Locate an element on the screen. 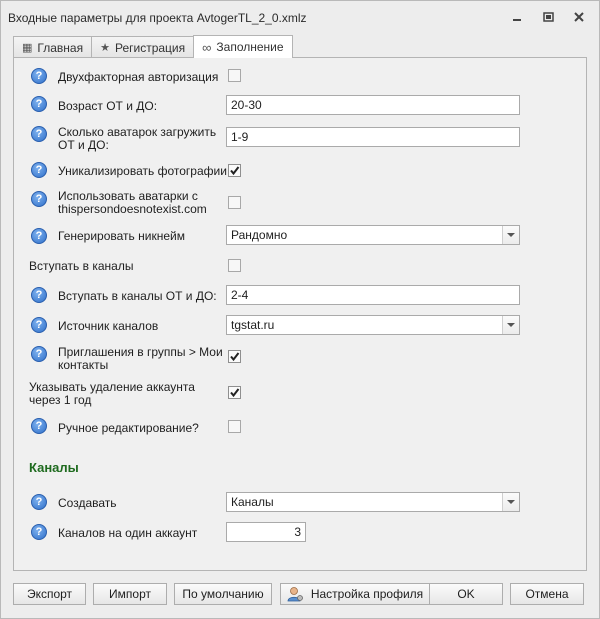 This screenshot has height=619, width=600. channel-source-label: Источник каналов is located at coordinates (108, 326).